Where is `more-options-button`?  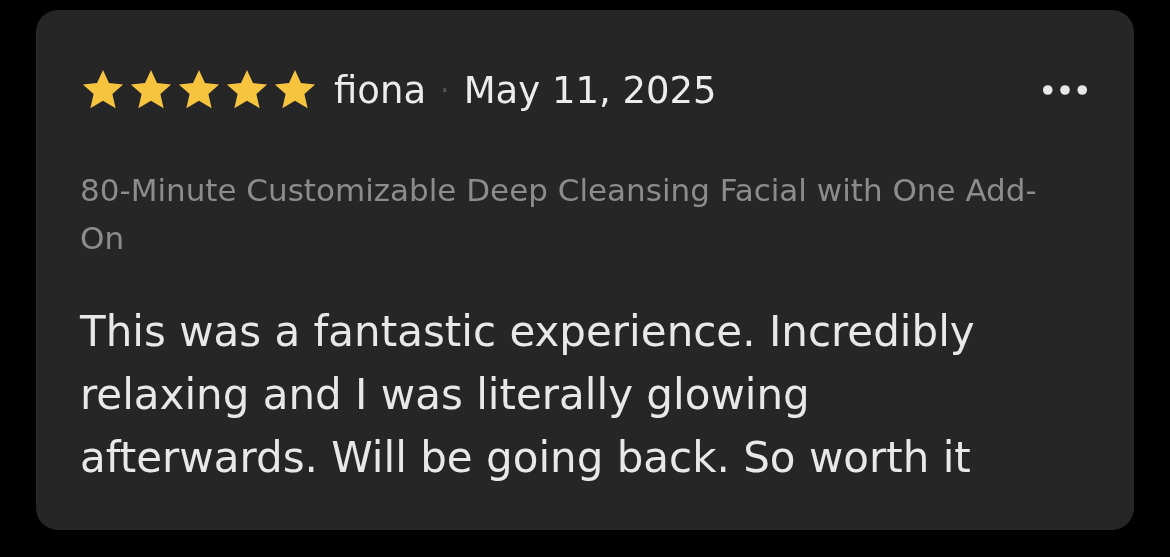 more-options-button is located at coordinates (1065, 90).